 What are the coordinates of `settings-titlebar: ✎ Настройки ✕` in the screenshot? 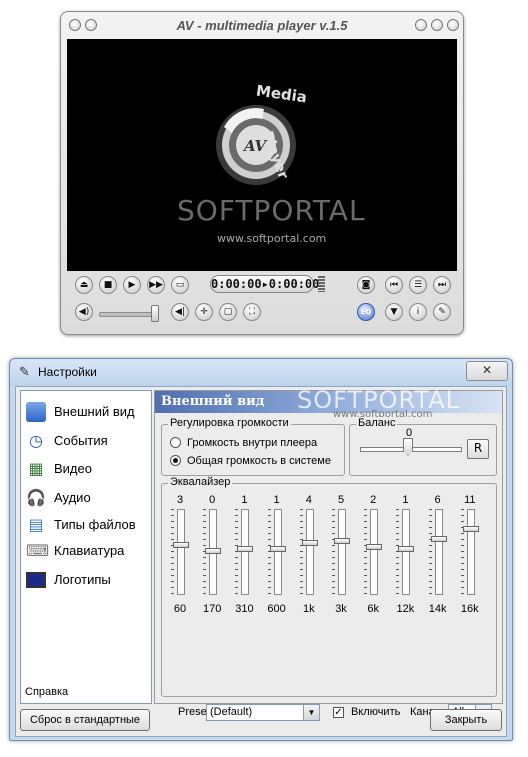 It's located at (261, 372).